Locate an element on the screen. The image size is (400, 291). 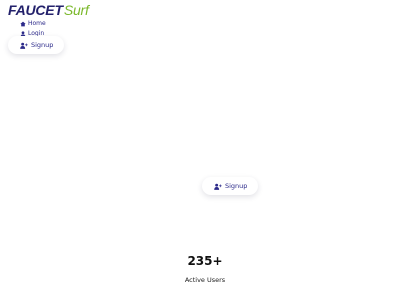
hero-signup-label: Signup is located at coordinates (236, 186).